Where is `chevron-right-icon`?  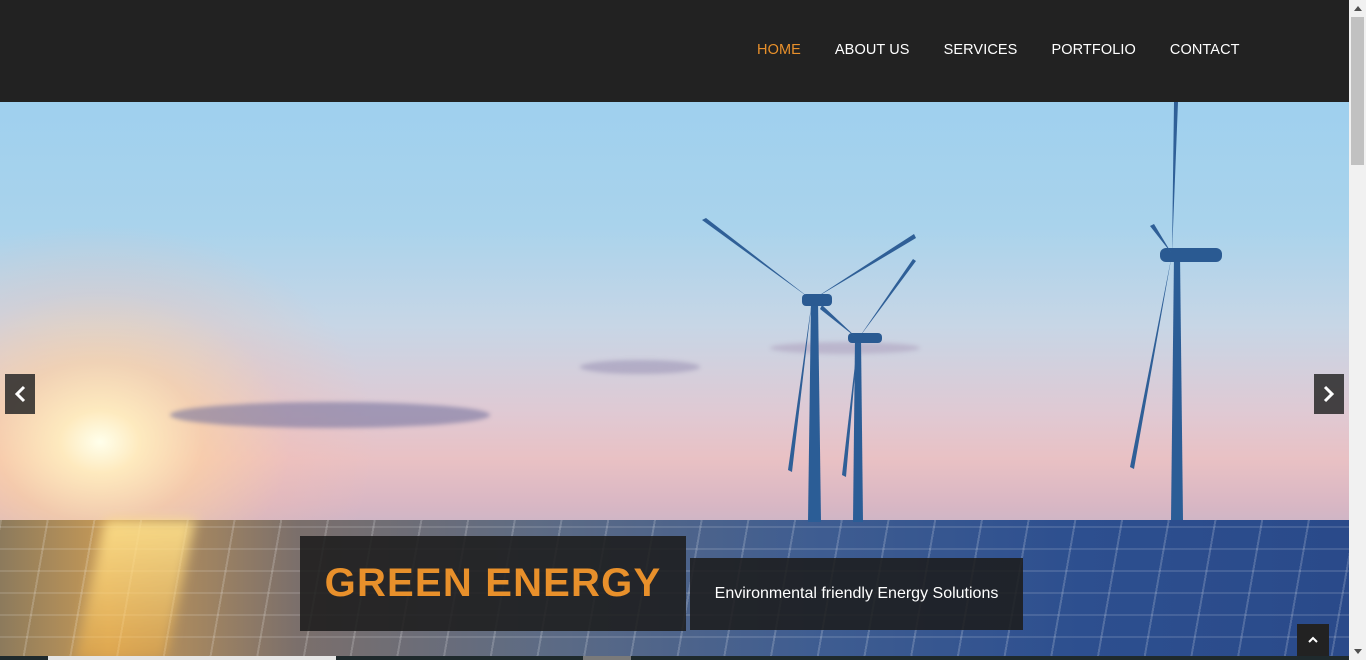
chevron-right-icon is located at coordinates (1329, 394).